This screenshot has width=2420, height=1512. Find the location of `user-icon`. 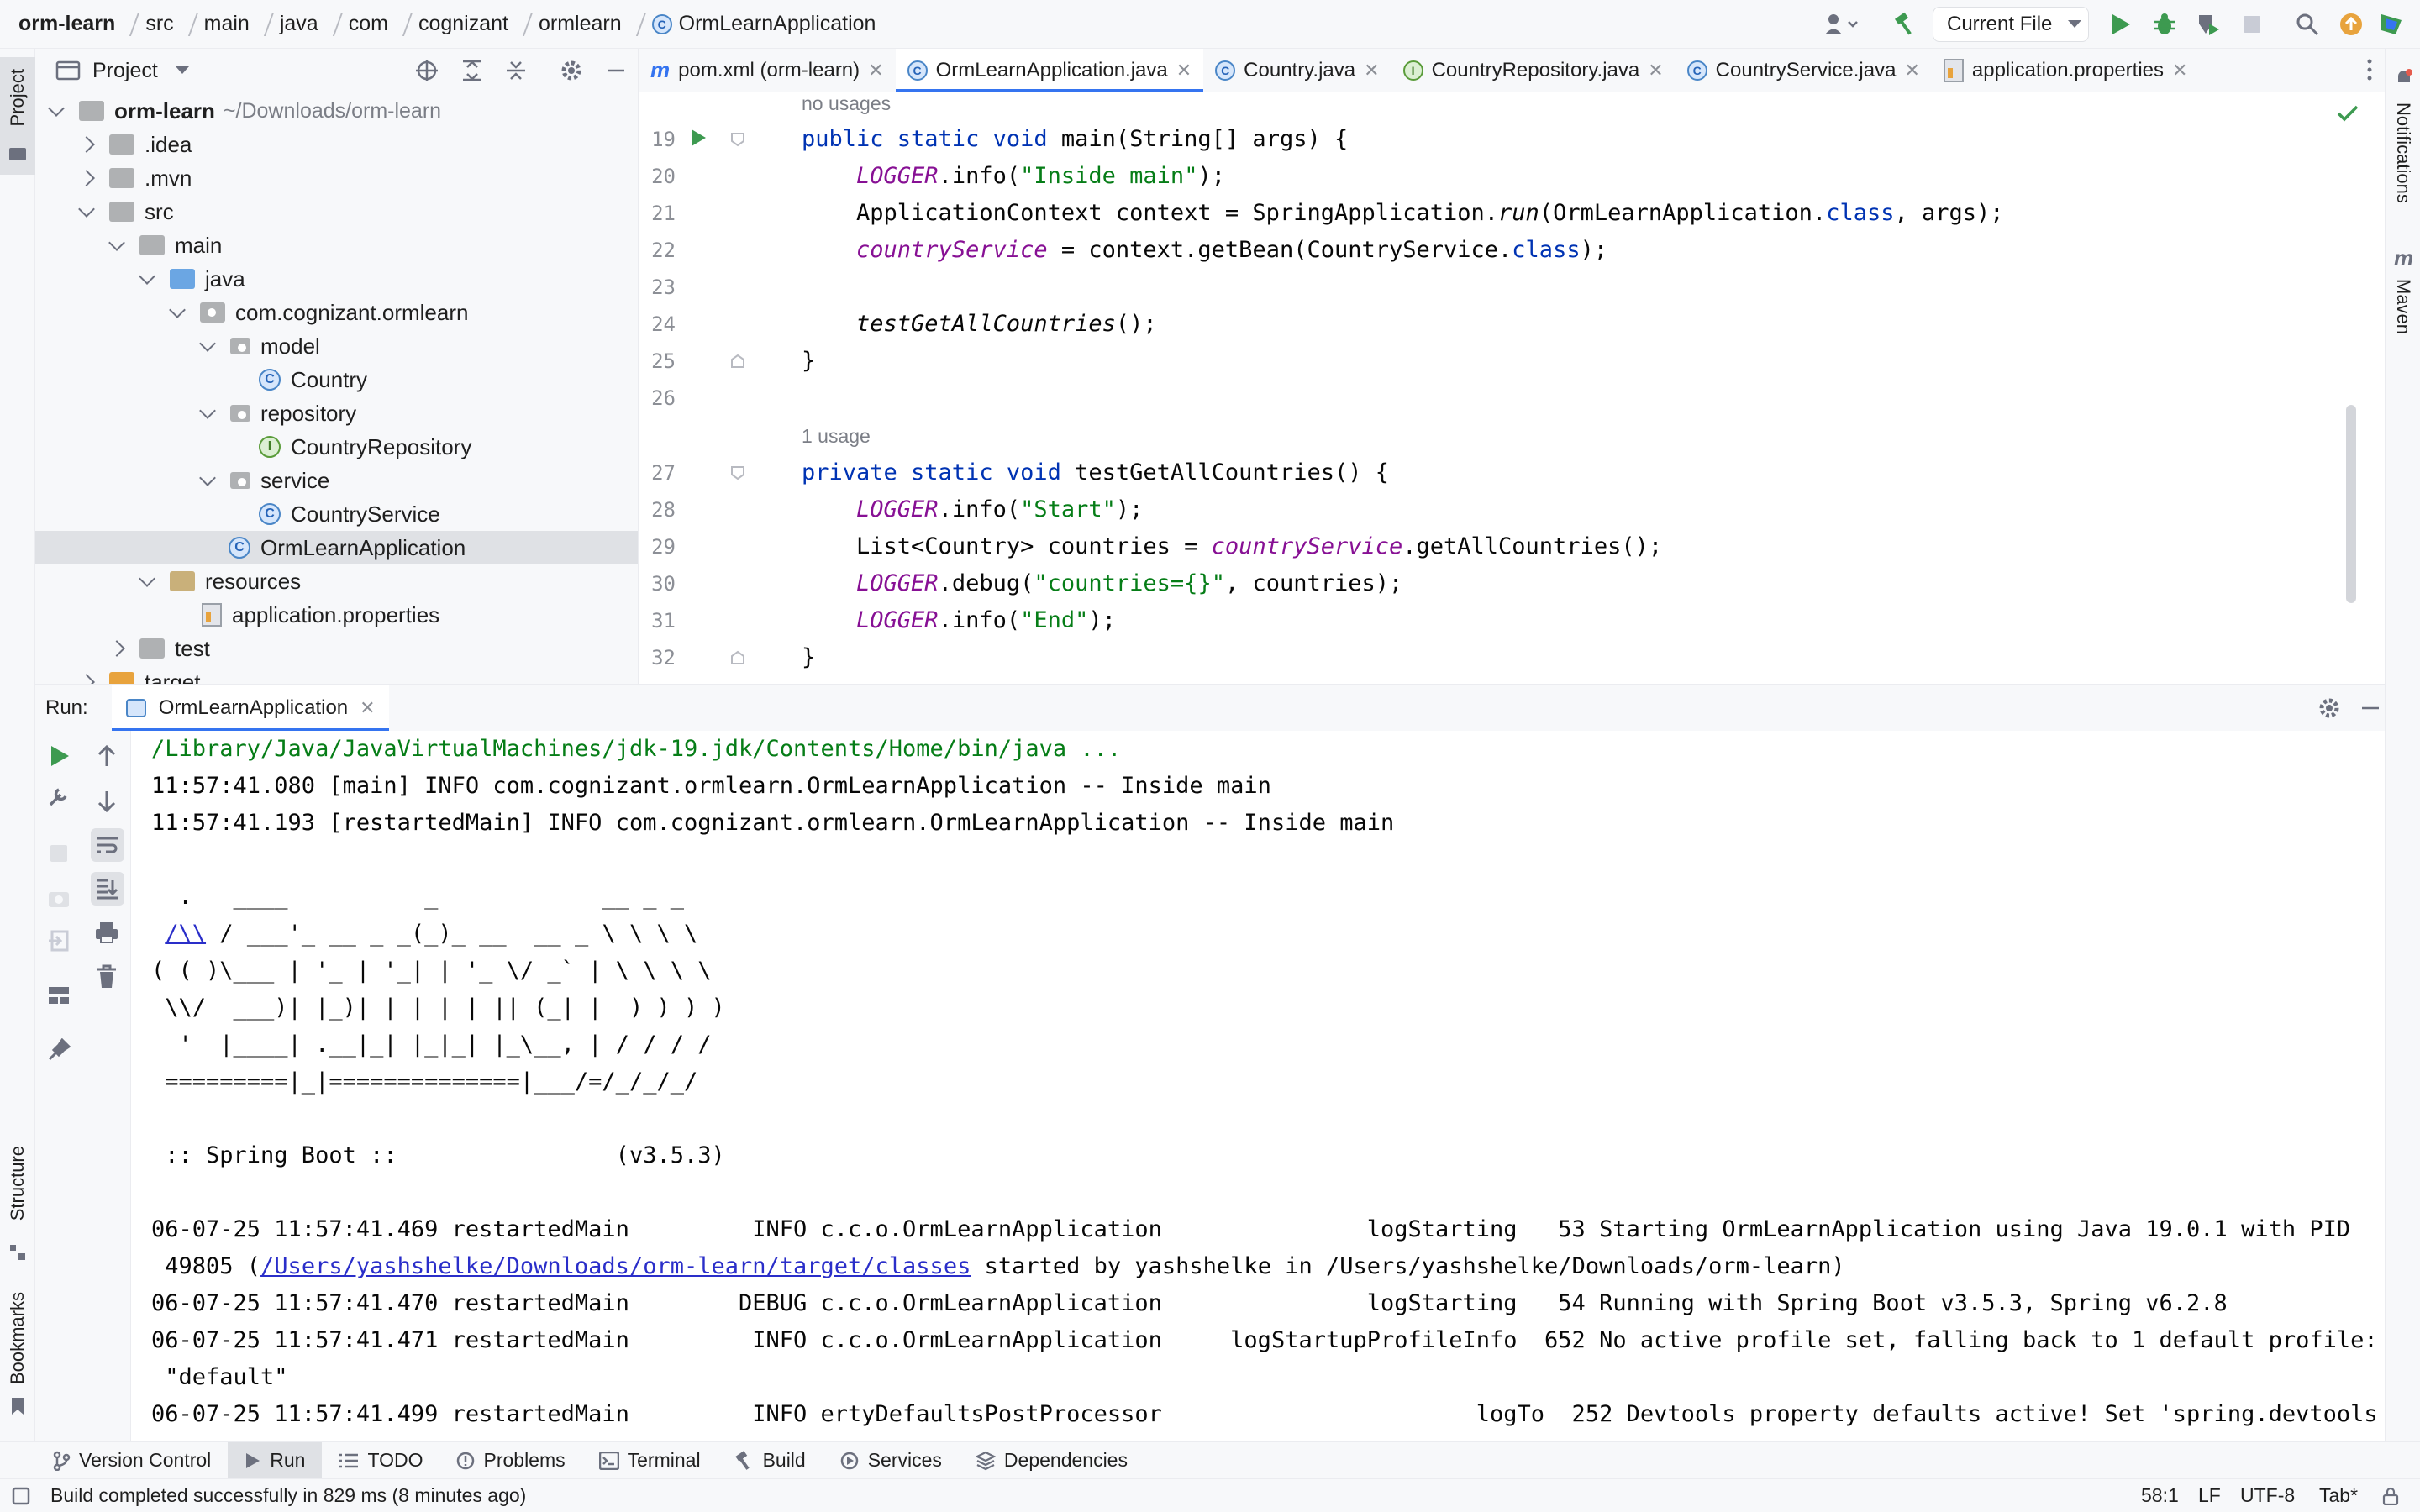

user-icon is located at coordinates (1842, 24).